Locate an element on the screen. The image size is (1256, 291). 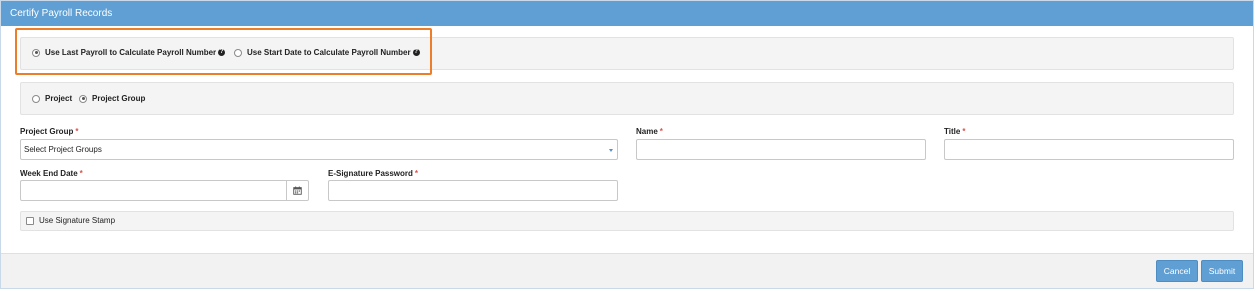
select-value: Select Project Groups is located at coordinates (63, 149).